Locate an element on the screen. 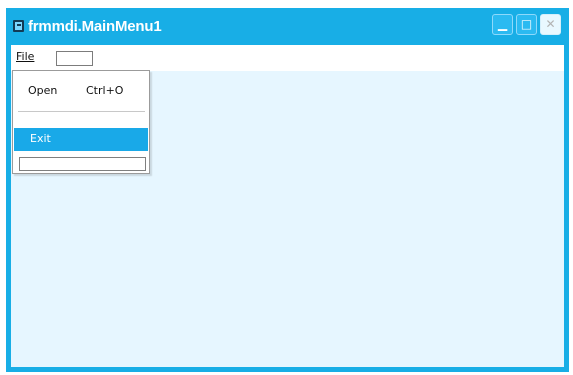 Image resolution: width=573 pixels, height=375 pixels. window-controls: ▁ □ ✕ is located at coordinates (526, 24).